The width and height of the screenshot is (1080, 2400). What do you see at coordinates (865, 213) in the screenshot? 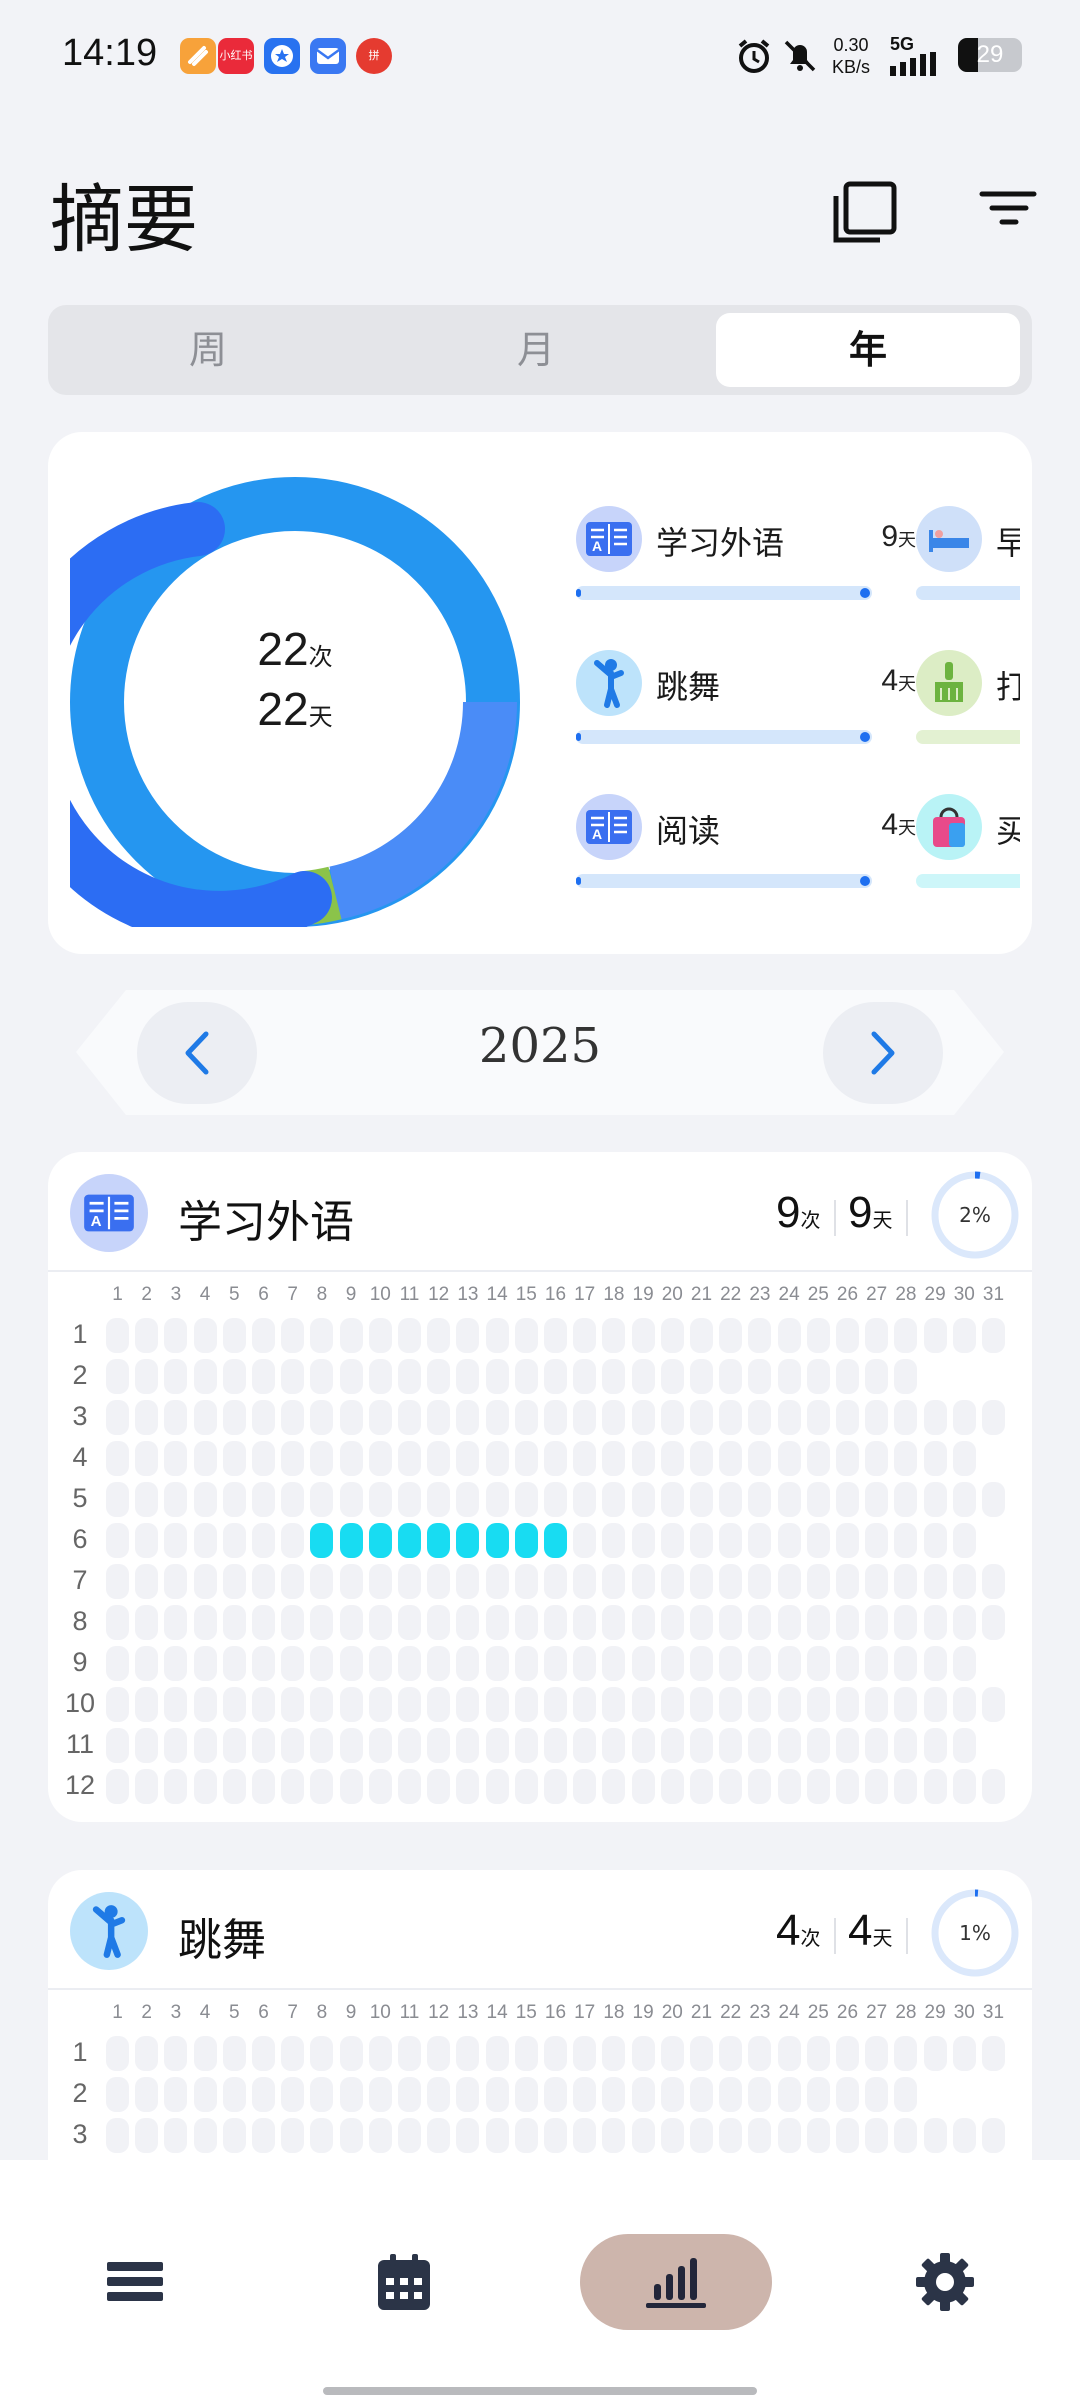
I see `copy-view-button` at bounding box center [865, 213].